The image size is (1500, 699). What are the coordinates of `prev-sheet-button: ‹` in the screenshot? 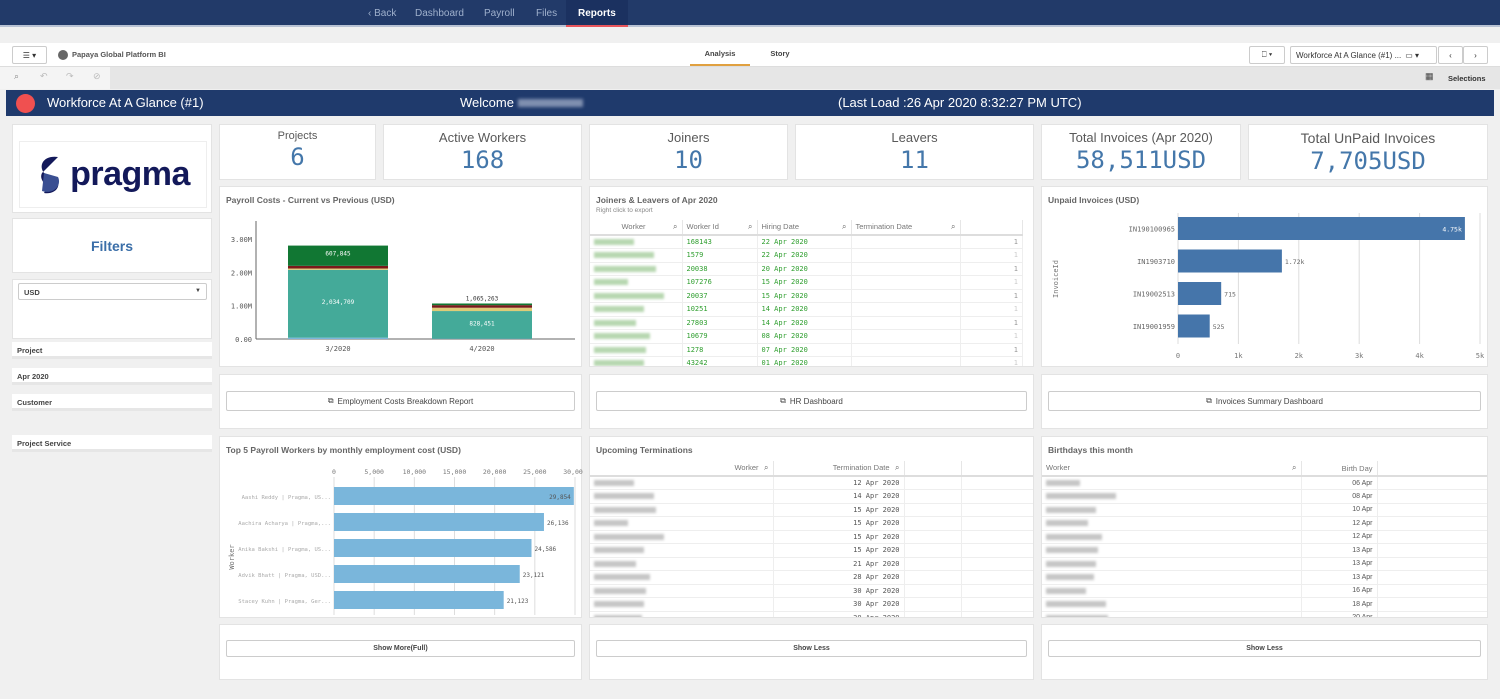 It's located at (1450, 55).